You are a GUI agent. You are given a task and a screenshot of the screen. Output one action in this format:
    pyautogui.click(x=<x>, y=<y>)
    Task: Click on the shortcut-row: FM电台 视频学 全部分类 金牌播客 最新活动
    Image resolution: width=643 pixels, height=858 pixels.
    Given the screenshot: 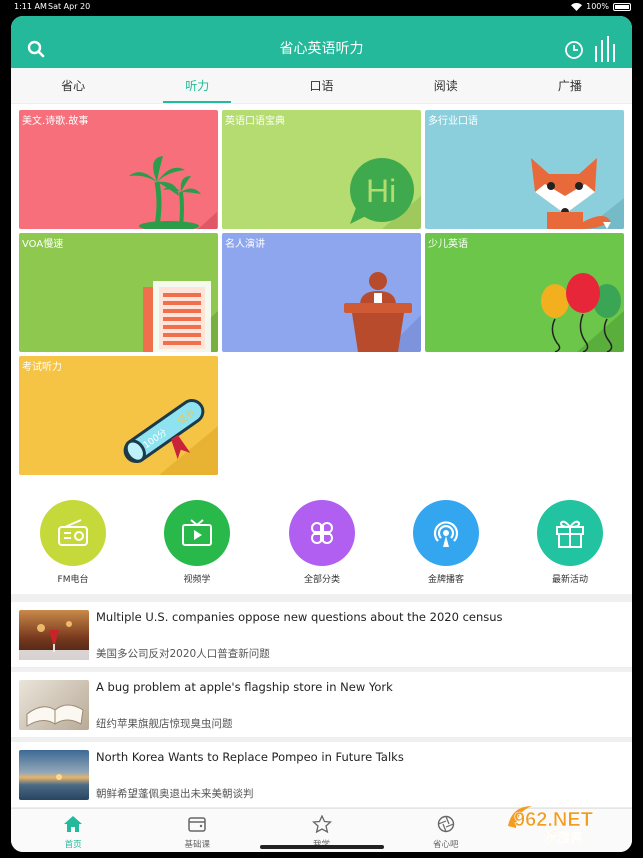 What is the action you would take?
    pyautogui.click(x=321, y=546)
    